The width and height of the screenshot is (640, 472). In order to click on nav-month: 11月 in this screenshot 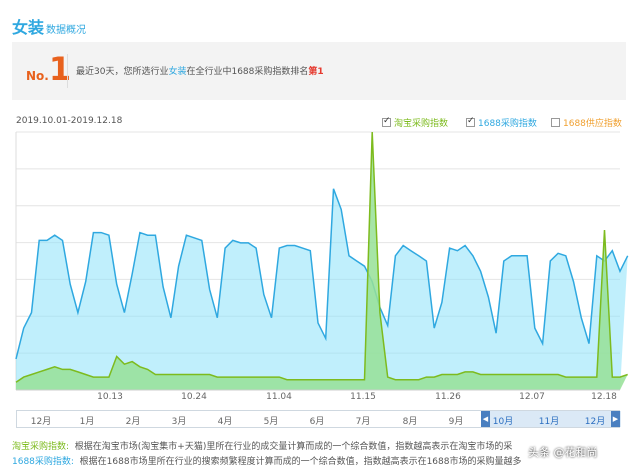, I will do `click(549, 422)`.